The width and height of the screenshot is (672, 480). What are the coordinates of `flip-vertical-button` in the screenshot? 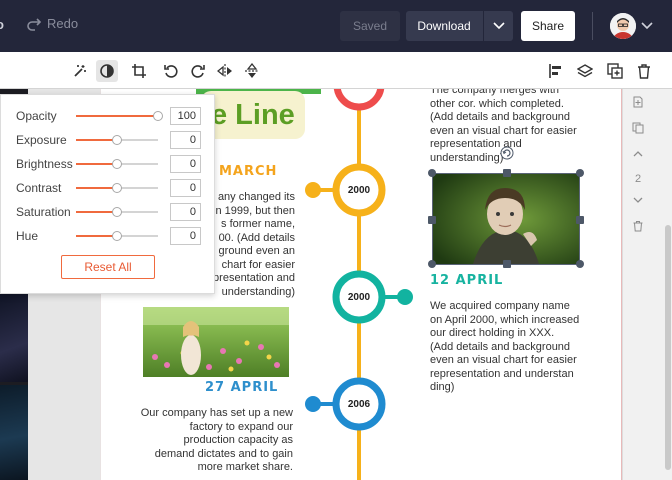 It's located at (252, 71).